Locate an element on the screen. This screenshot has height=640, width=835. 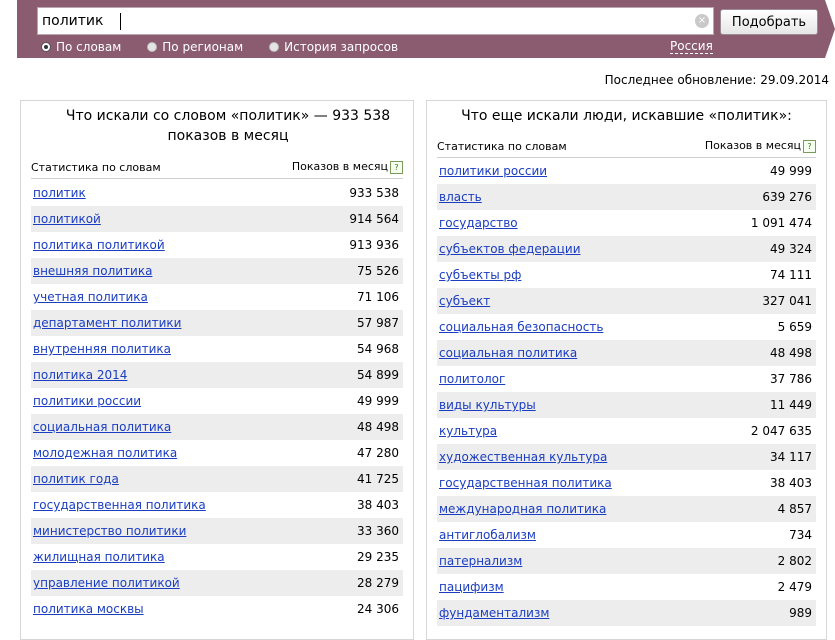
query-link: управление политикой is located at coordinates (106, 583).